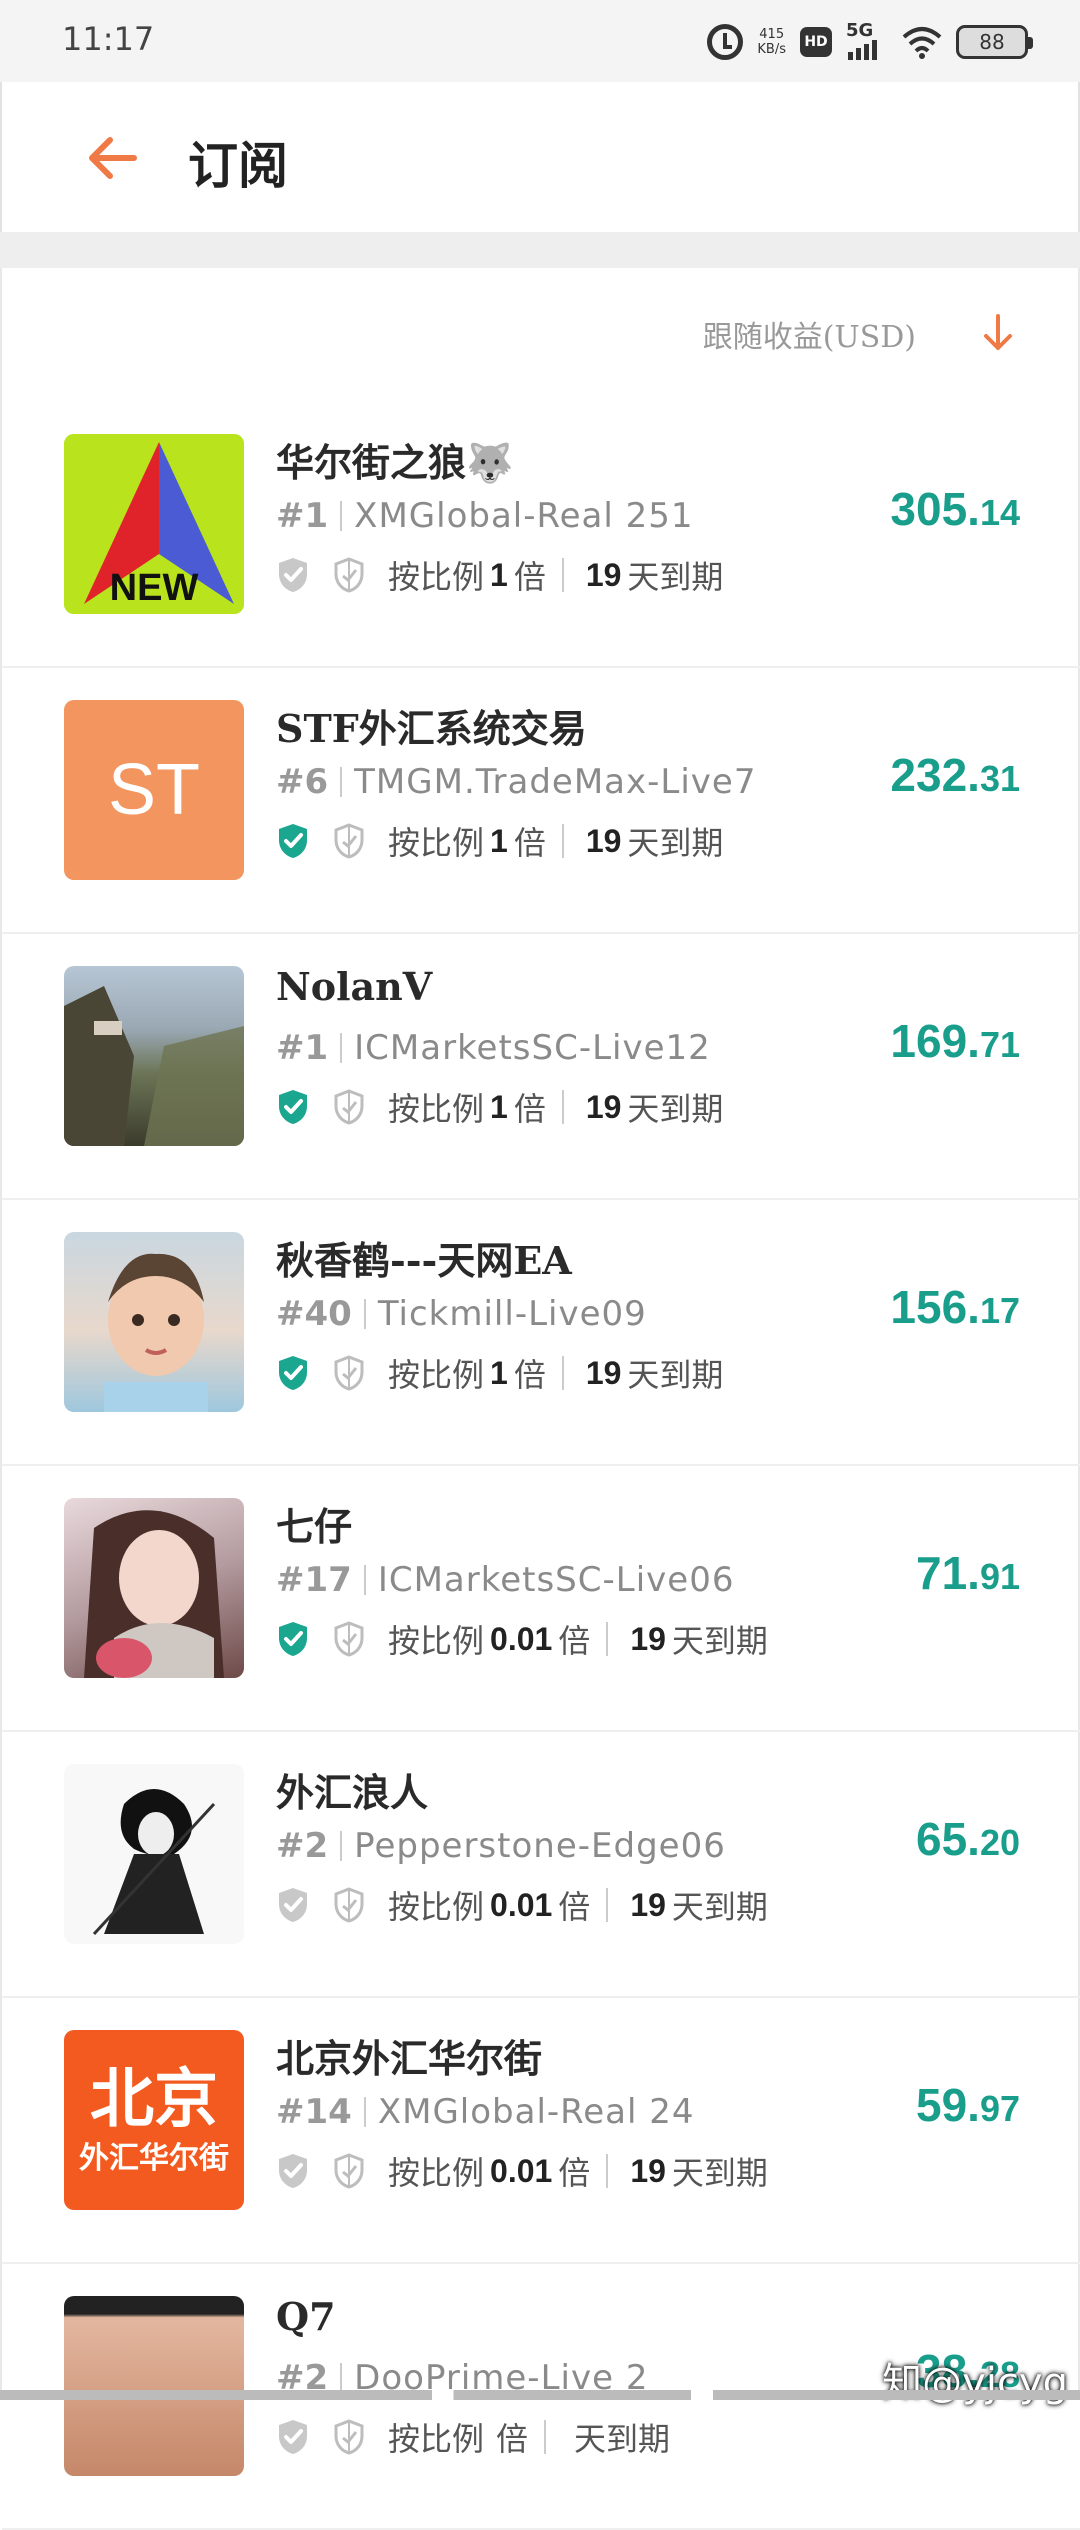 The height and width of the screenshot is (2530, 1080). I want to click on follow-profit: 169.71, so click(955, 1041).